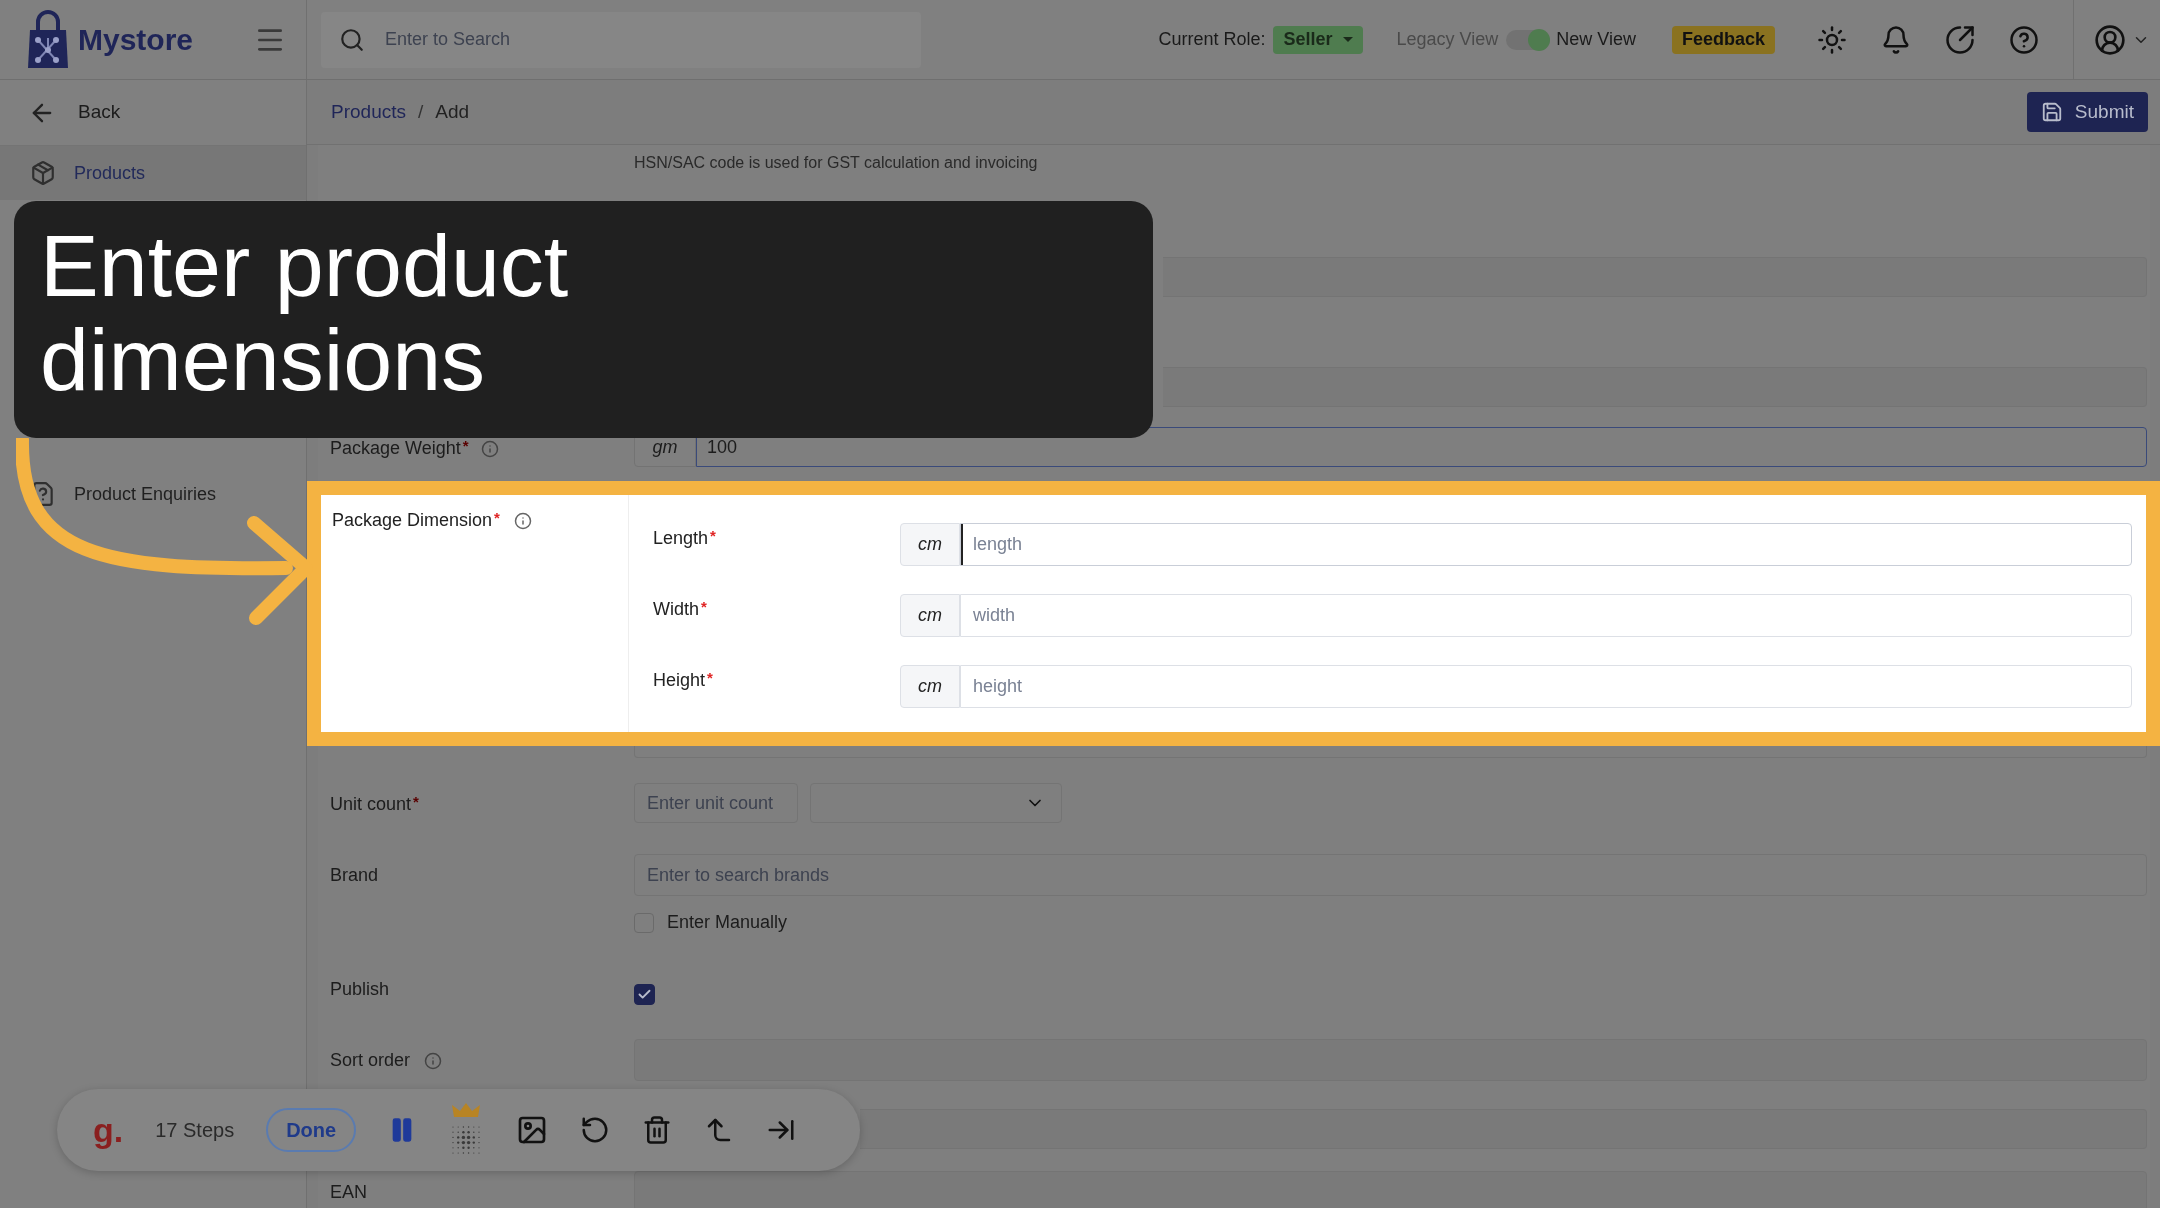  What do you see at coordinates (1546, 686) in the screenshot?
I see `dimension-input: height` at bounding box center [1546, 686].